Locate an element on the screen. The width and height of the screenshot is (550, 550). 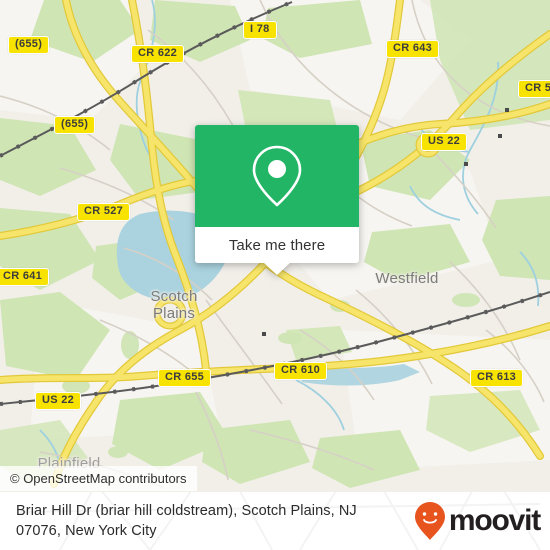
road-shield-cr-613: CR 613 is located at coordinates (497, 378).